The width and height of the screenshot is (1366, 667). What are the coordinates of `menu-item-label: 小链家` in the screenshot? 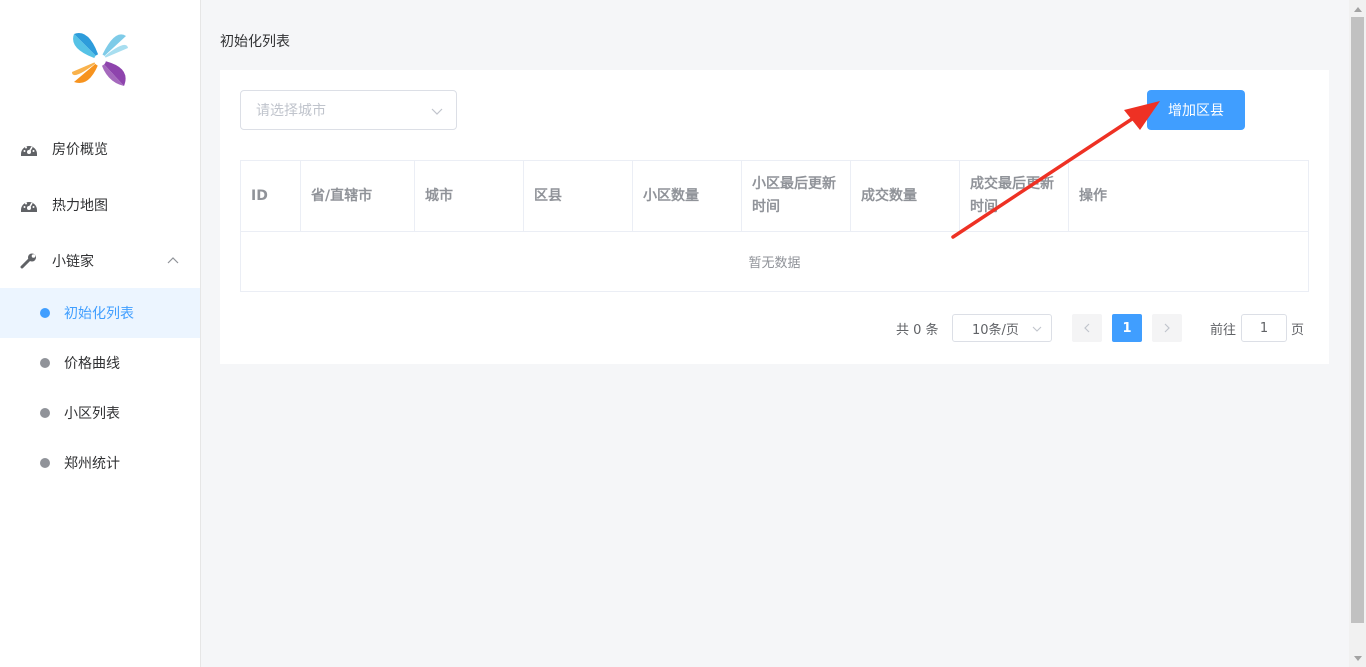 It's located at (73, 262).